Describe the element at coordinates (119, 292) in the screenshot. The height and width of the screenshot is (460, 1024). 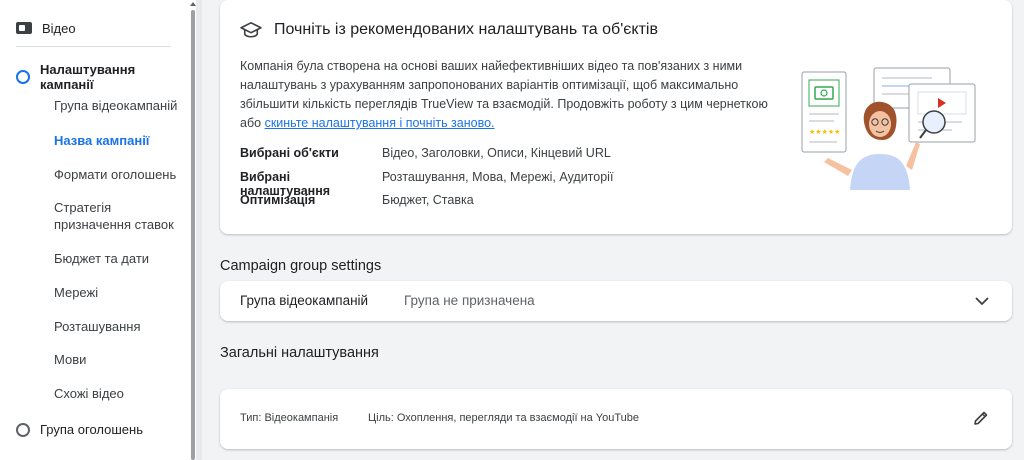
I see `subnav-item-networks: Мережі` at that location.